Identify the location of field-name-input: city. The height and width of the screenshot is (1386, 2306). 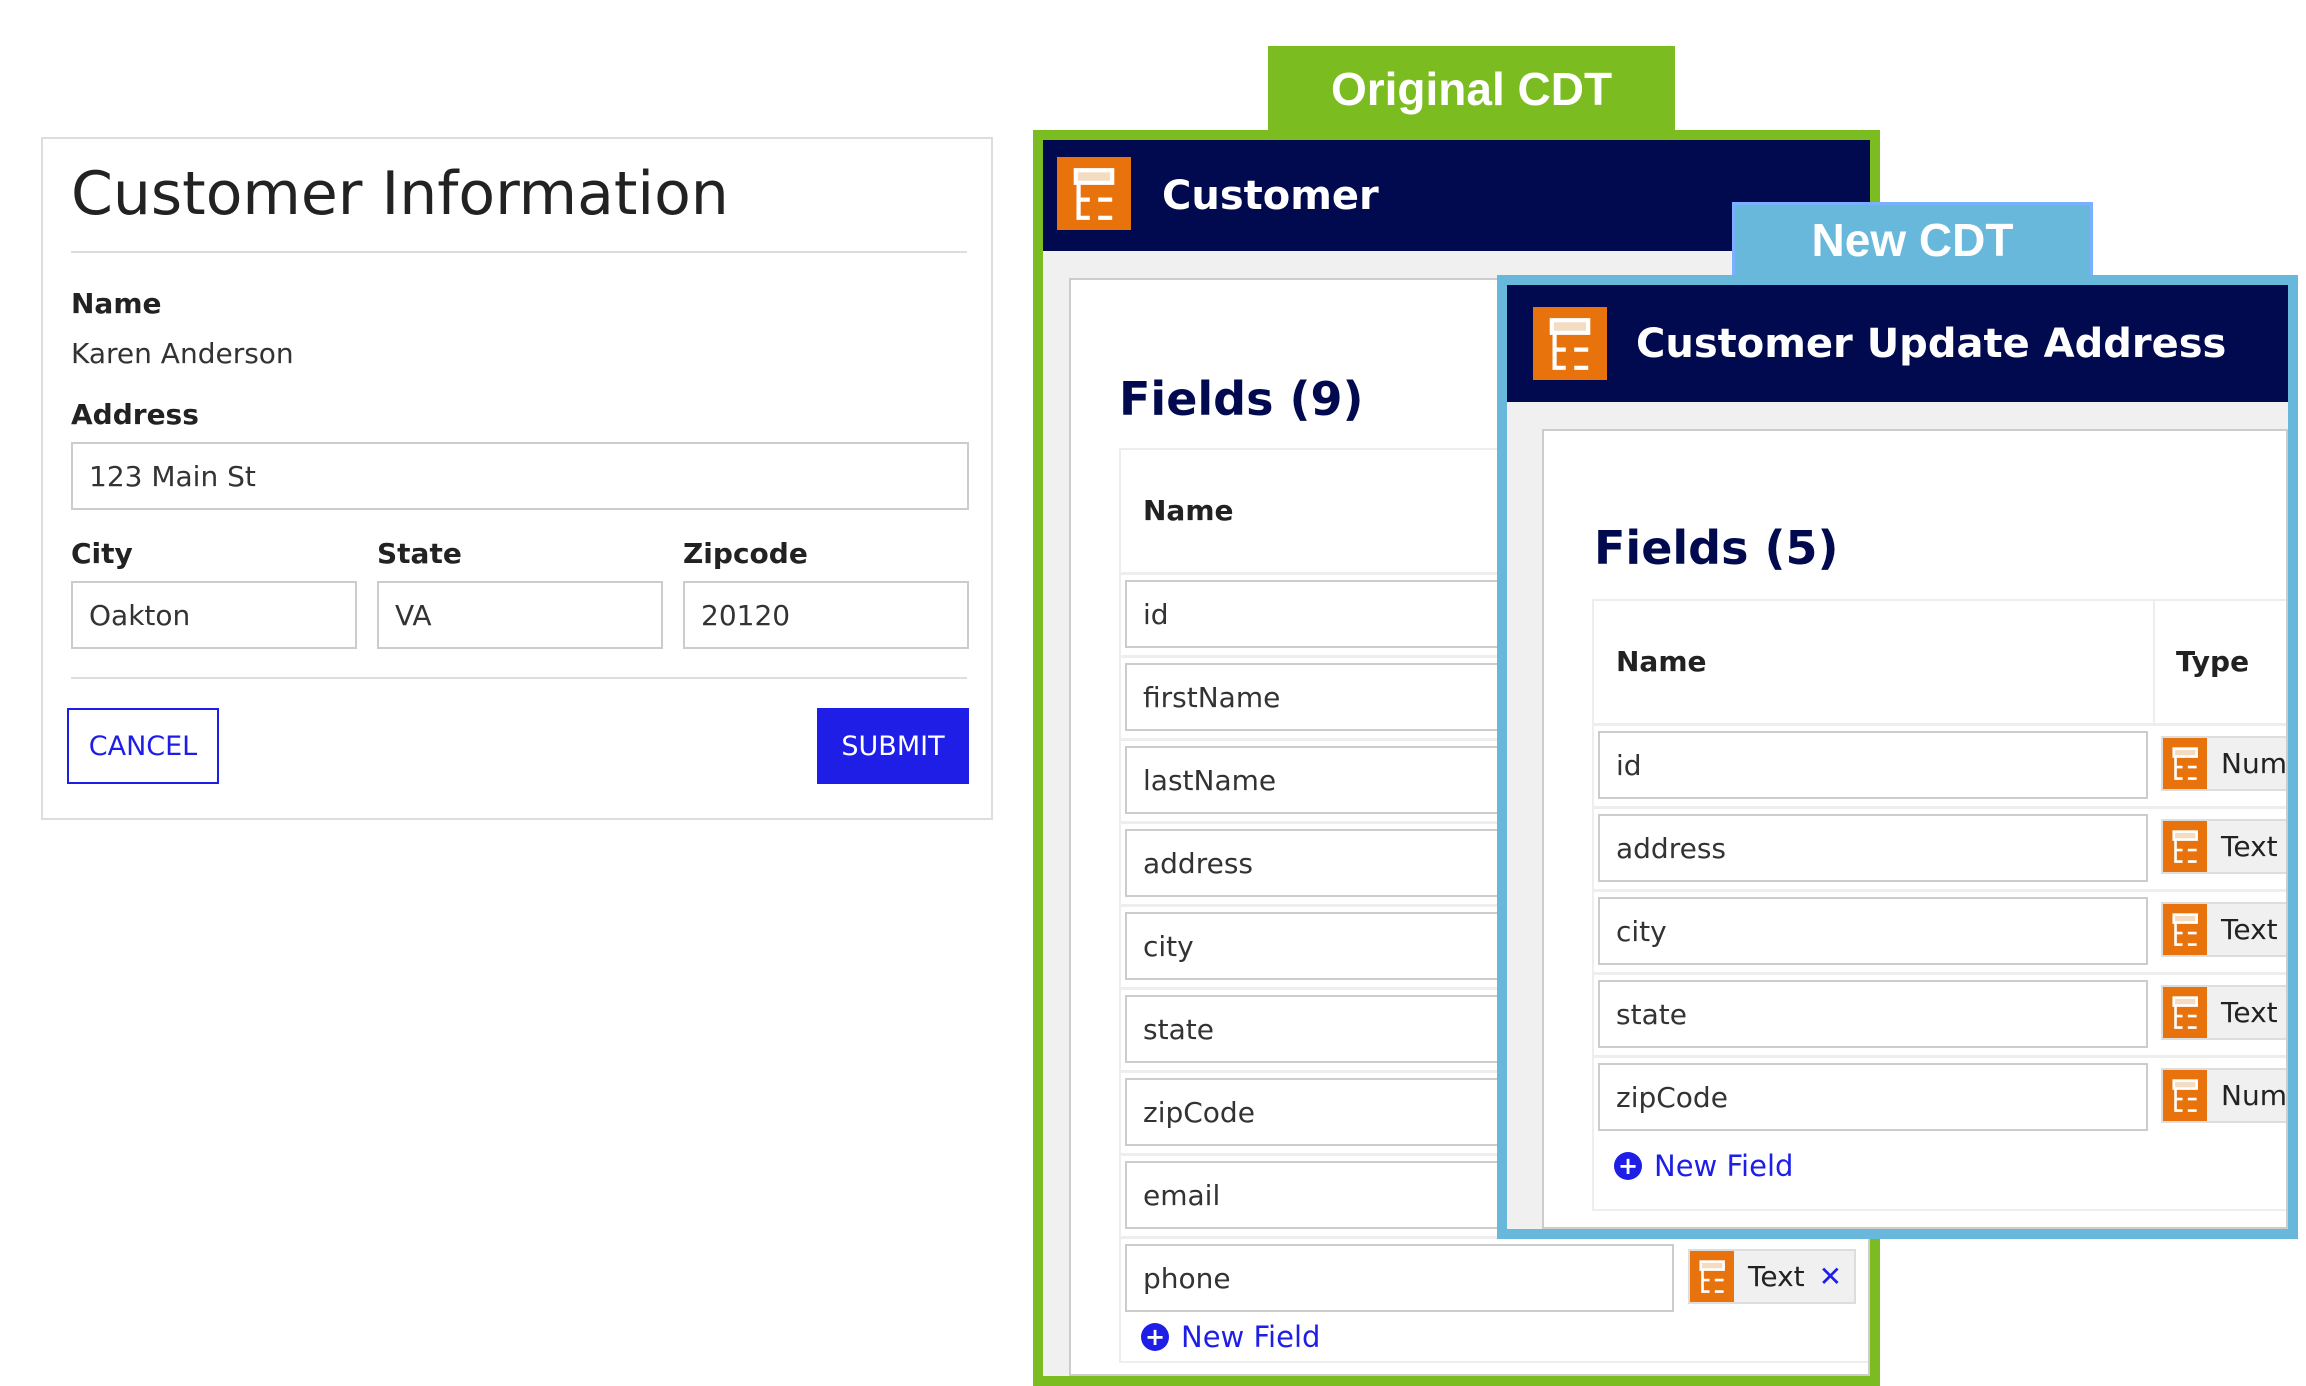
(1873, 931).